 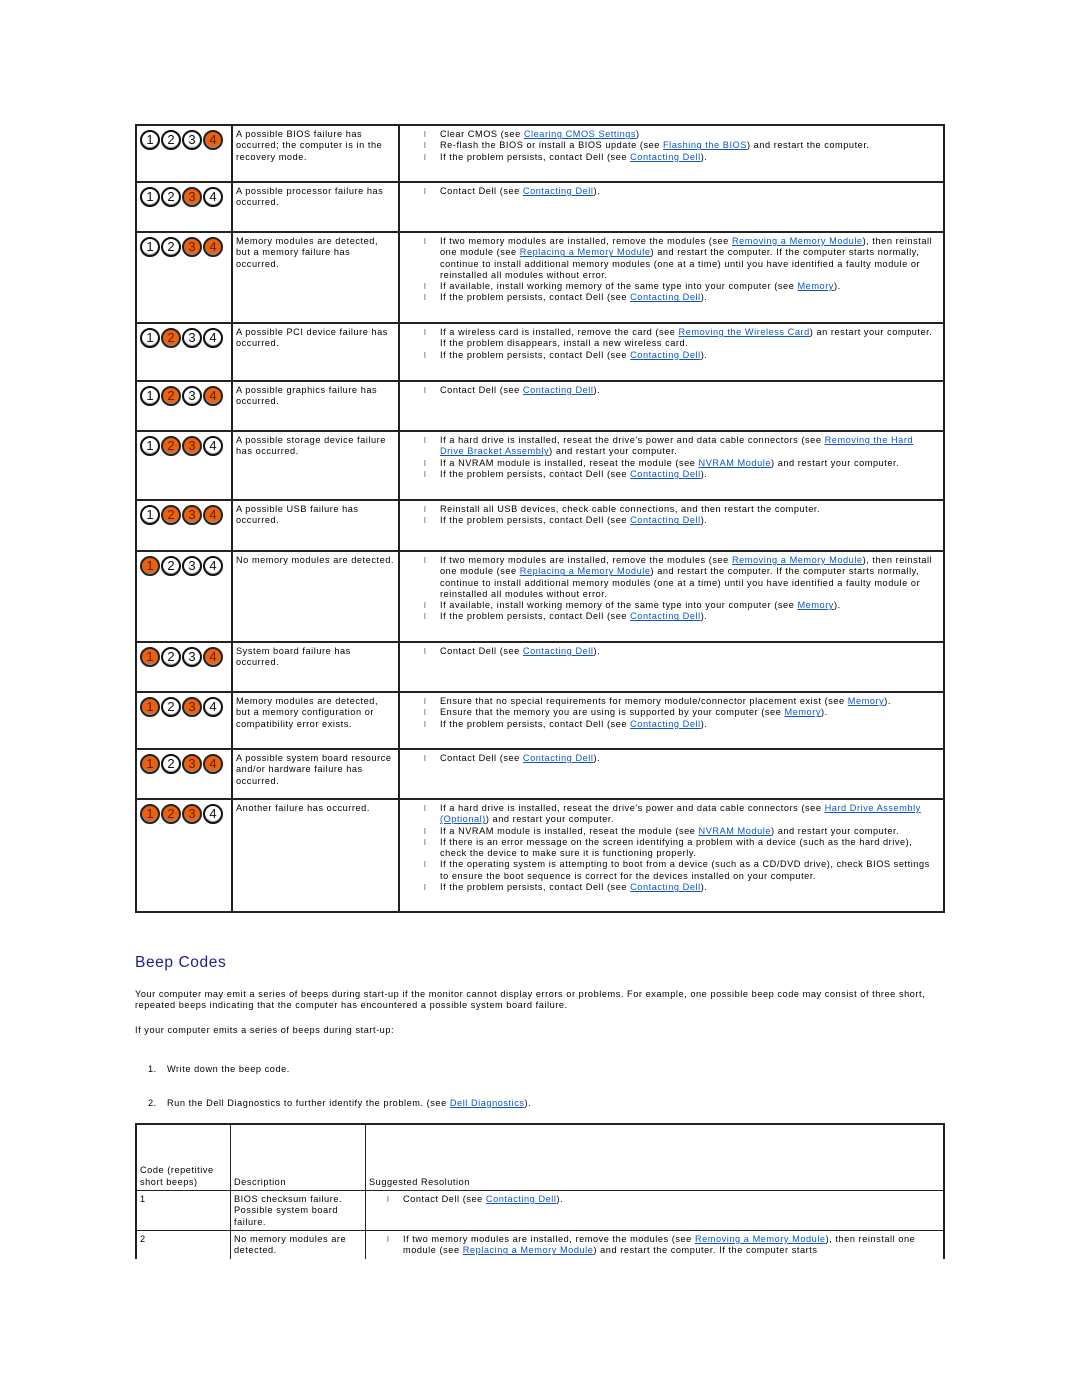 I want to click on resolution-text: ), so click(x=638, y=134).